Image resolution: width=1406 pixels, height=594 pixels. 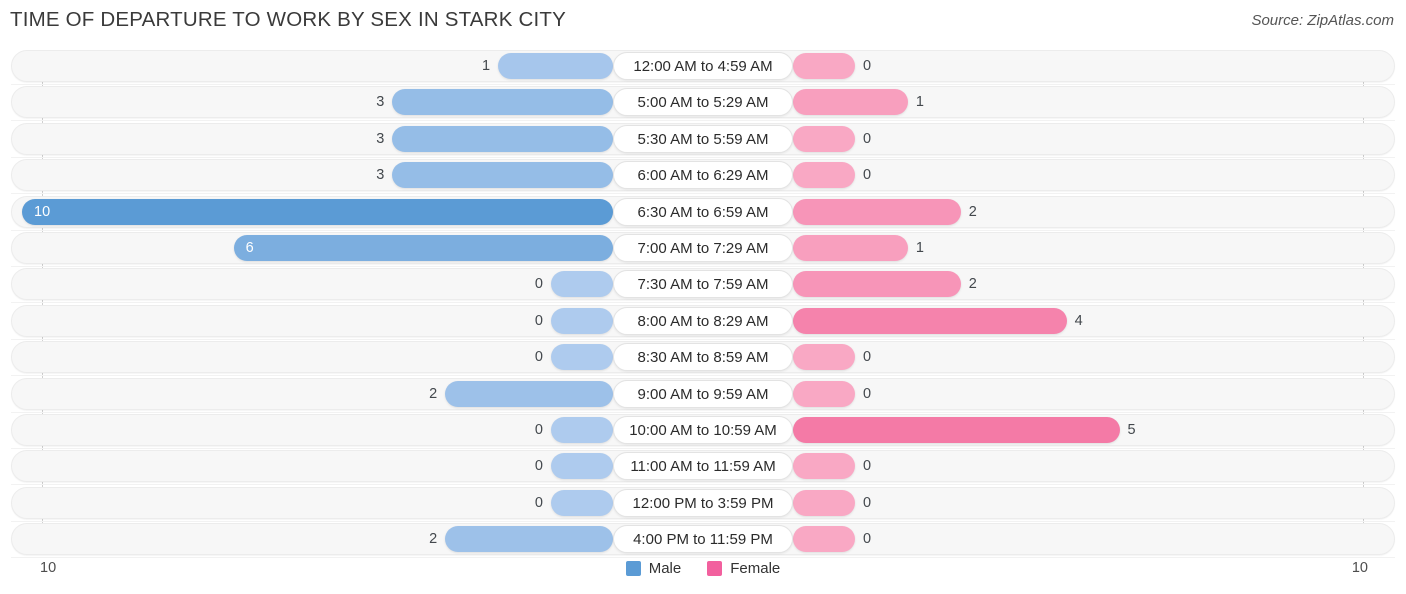 I want to click on legend-item-female: Female, so click(x=743, y=568).